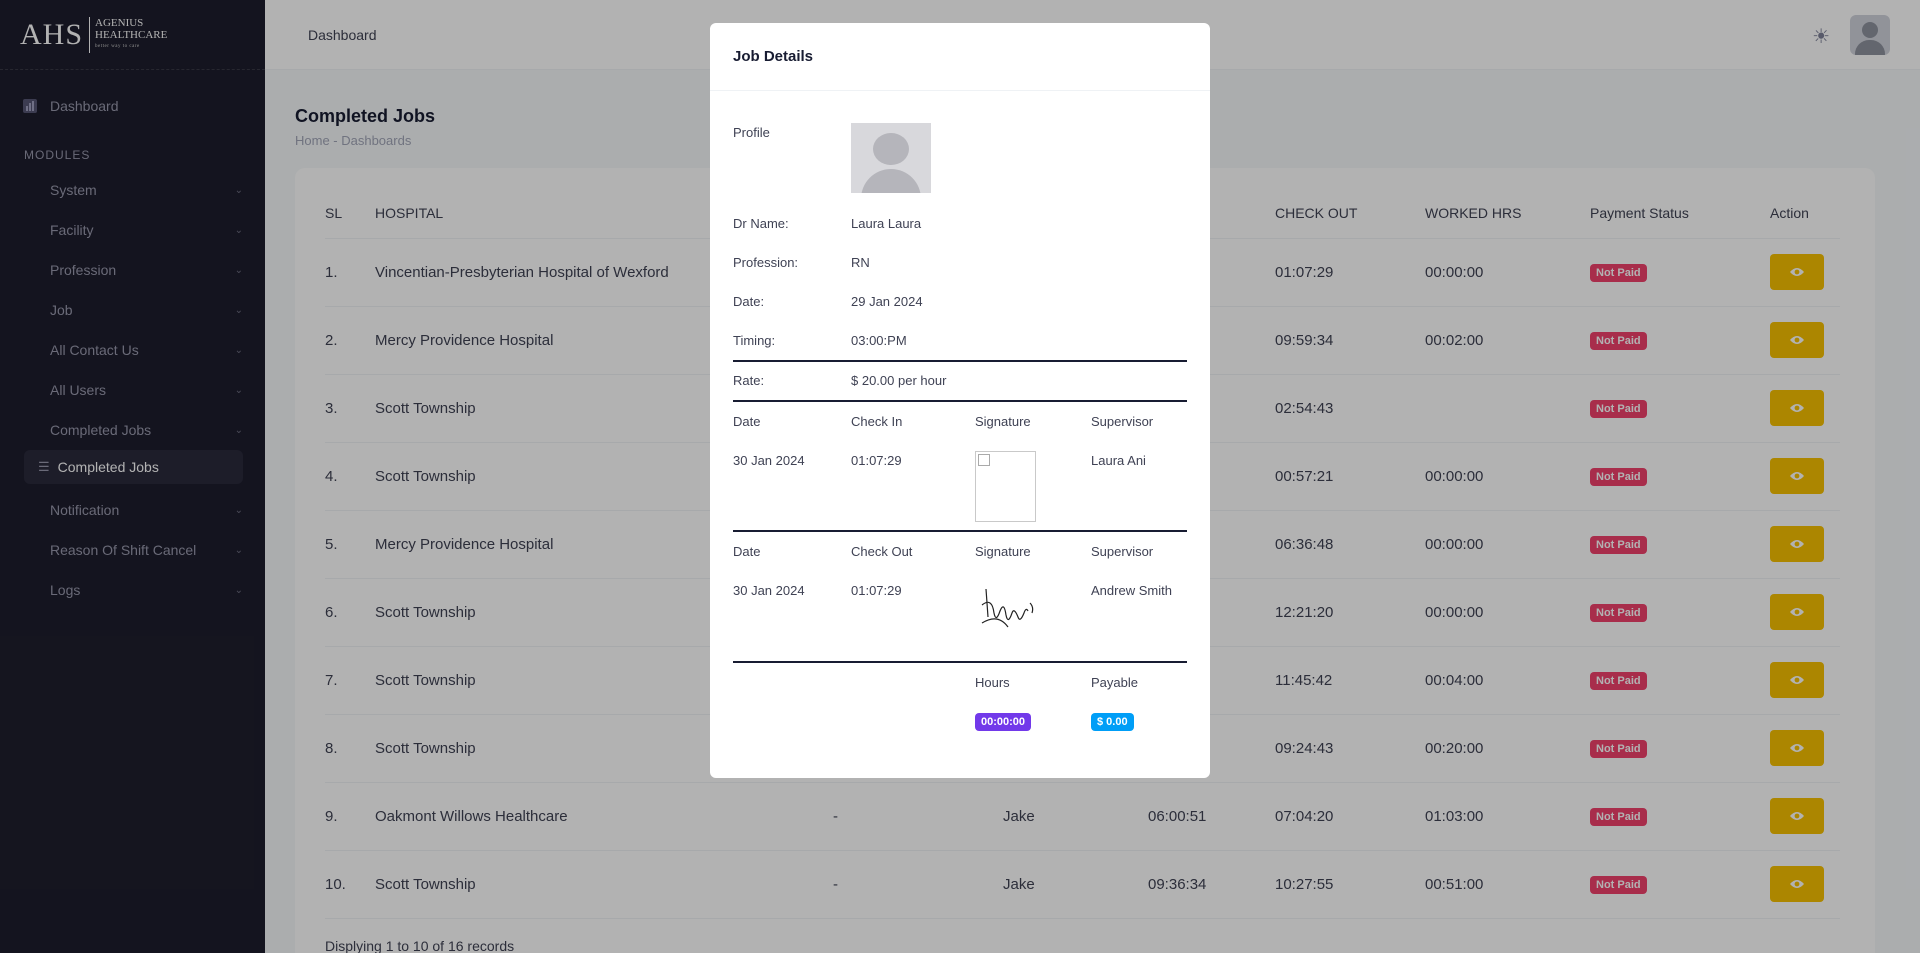 The image size is (1920, 953). Describe the element at coordinates (1122, 421) in the screenshot. I see `checkin-col-supervisor: Supervisor` at that location.